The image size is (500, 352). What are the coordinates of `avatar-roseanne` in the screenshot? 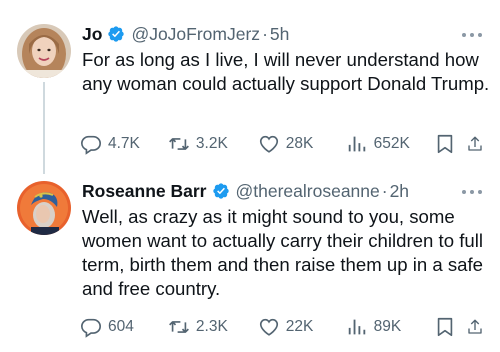 It's located at (44, 208).